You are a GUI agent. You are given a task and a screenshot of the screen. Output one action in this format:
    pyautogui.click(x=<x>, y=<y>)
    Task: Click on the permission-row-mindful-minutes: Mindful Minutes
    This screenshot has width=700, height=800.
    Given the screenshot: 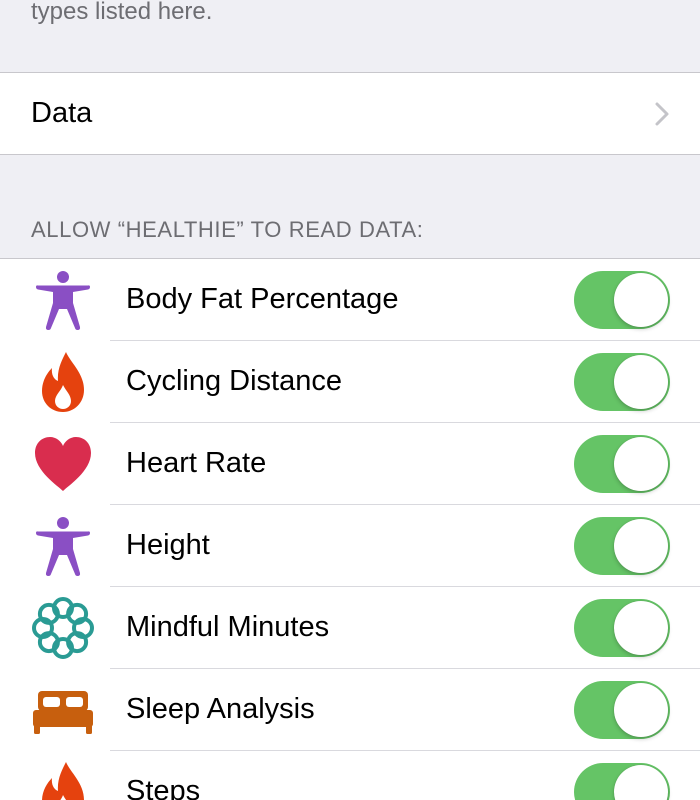 What is the action you would take?
    pyautogui.click(x=350, y=628)
    